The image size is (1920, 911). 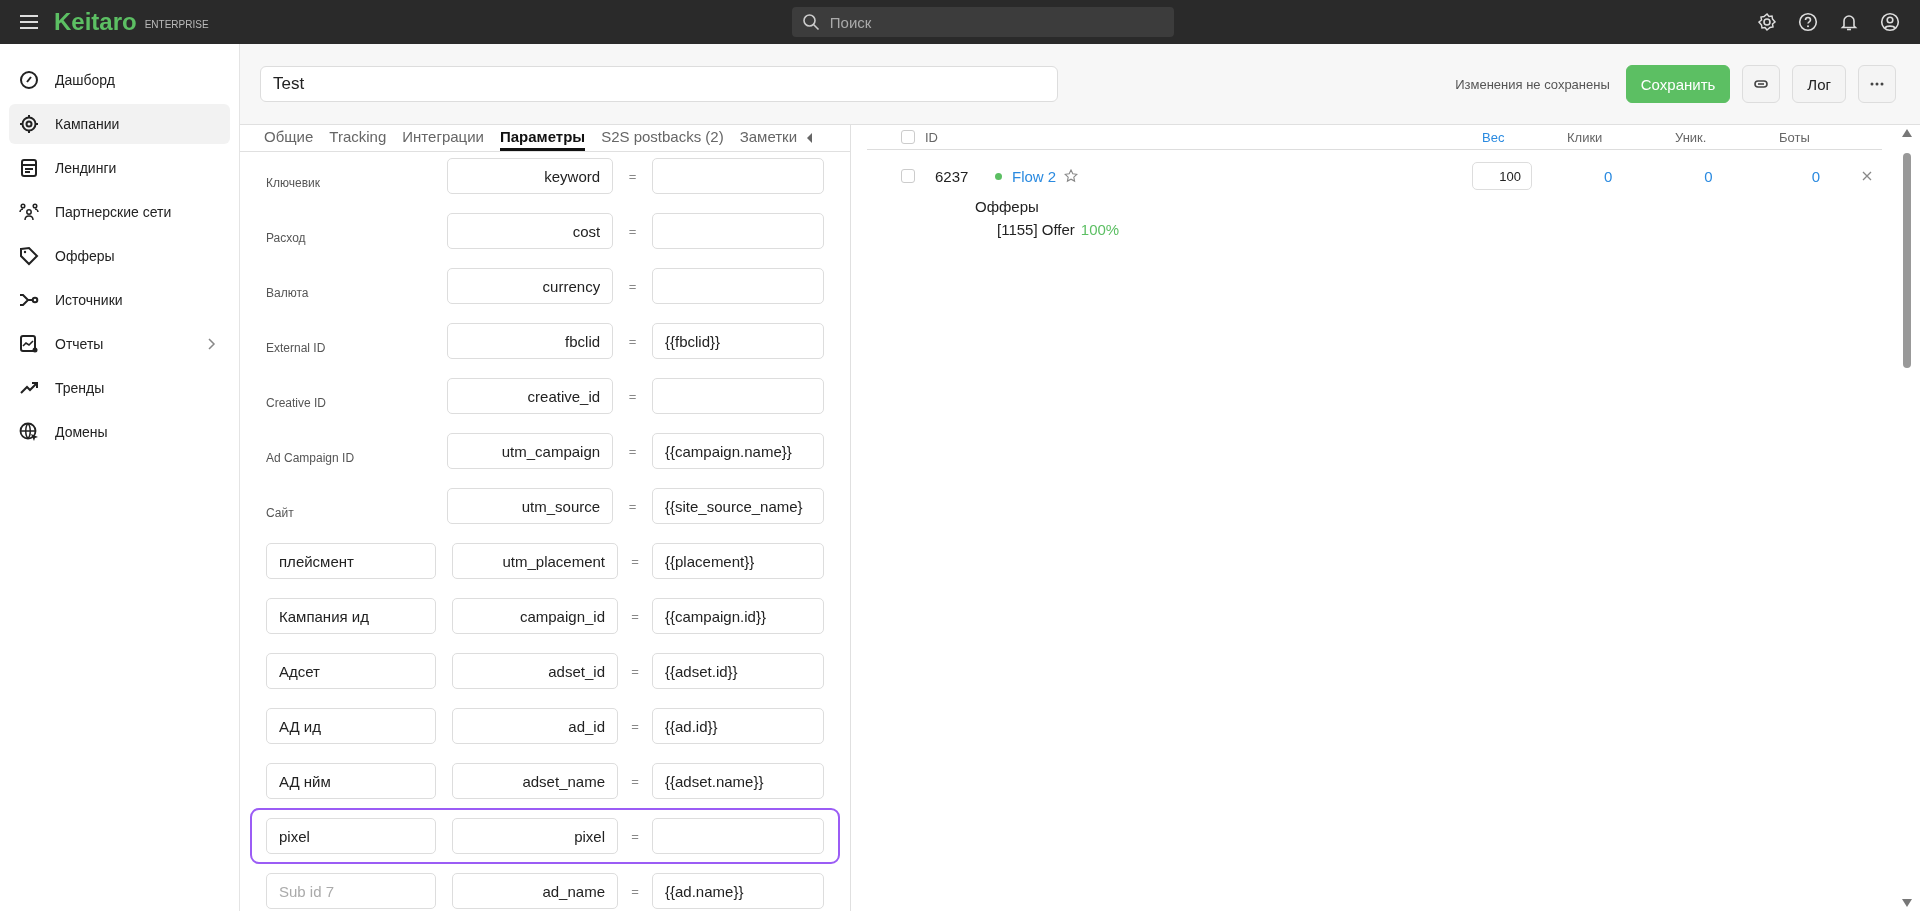 I want to click on parameter-value-field: {{ad.name}}, so click(x=738, y=891).